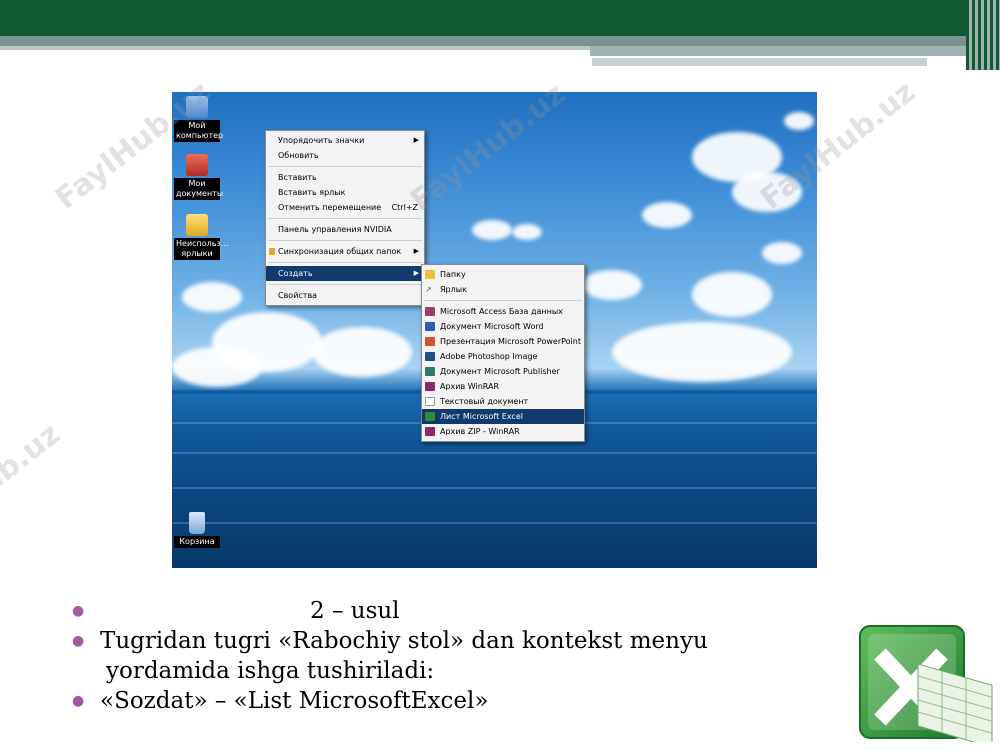 Image resolution: width=1000 pixels, height=750 pixels. Describe the element at coordinates (503, 401) in the screenshot. I see `submenu-item-text-document: Текстовый документ` at that location.